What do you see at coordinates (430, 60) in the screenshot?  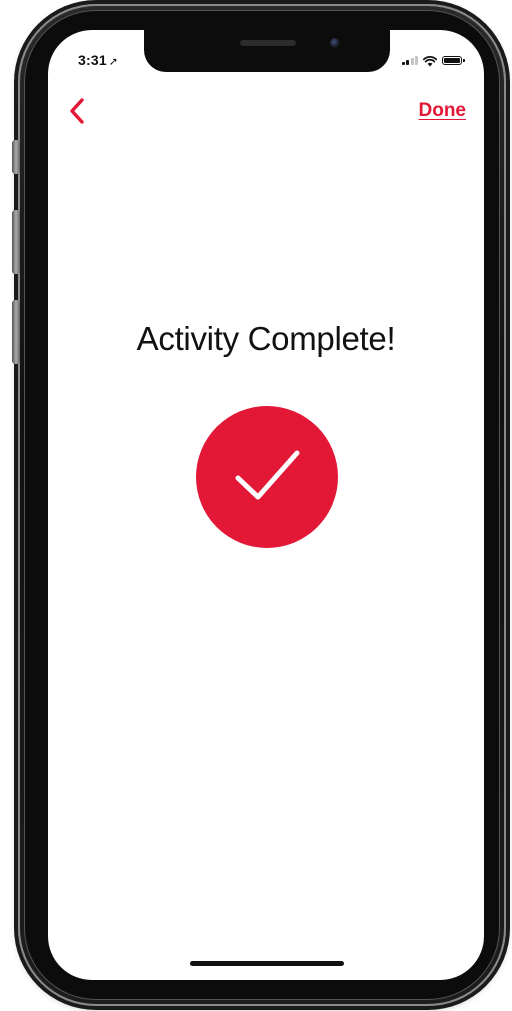 I see `wifi-icon` at bounding box center [430, 60].